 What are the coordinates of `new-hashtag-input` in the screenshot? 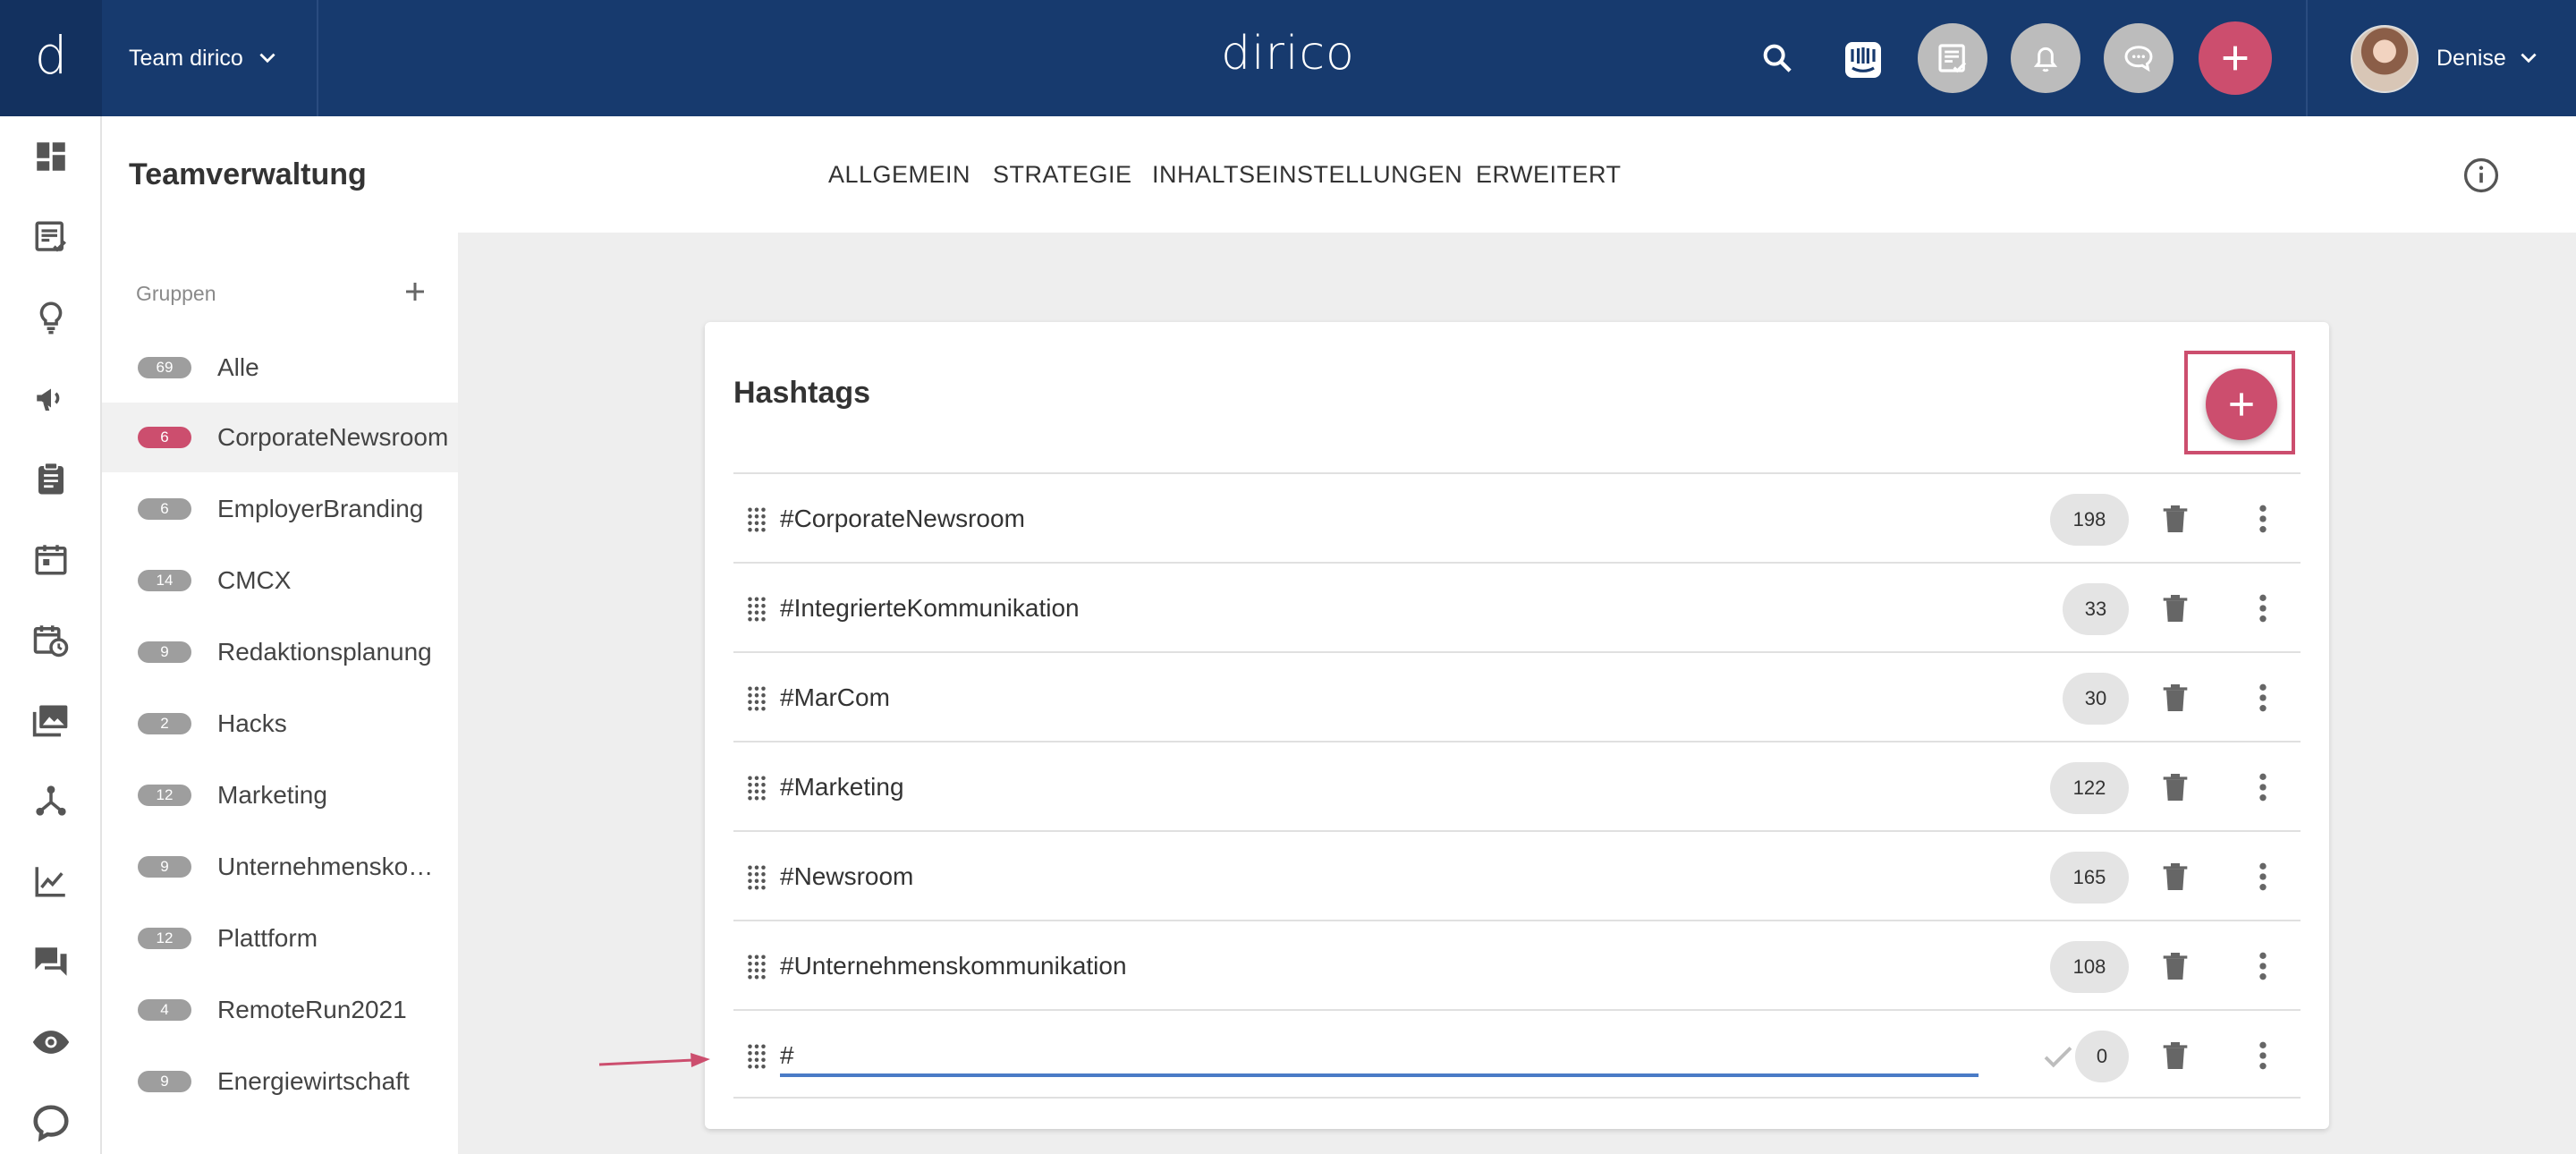 It's located at (1379, 1056).